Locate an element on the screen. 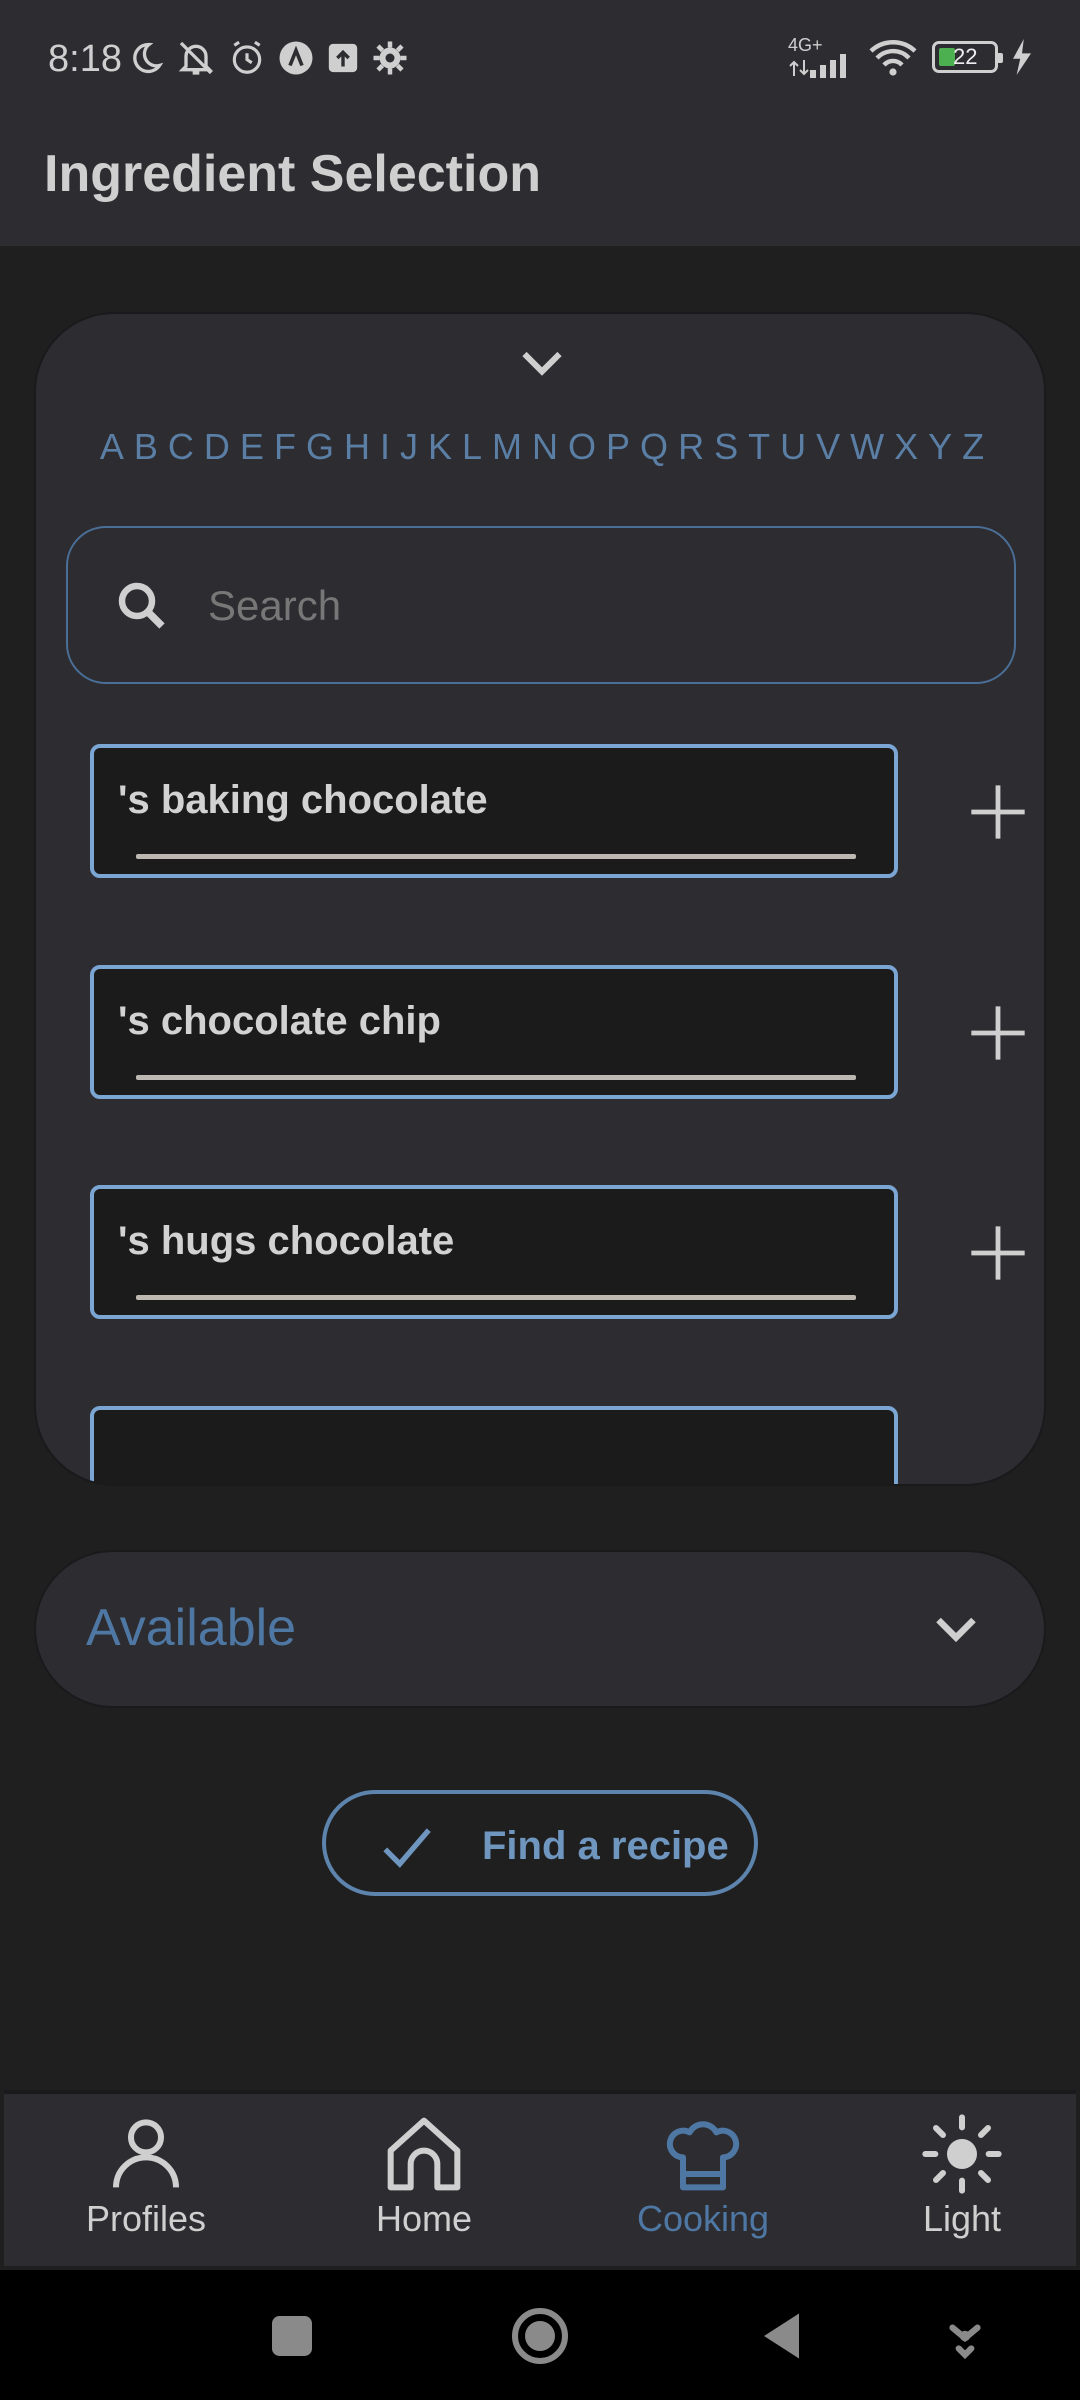 The height and width of the screenshot is (2400, 1080). alphabet-letter: Q is located at coordinates (654, 447).